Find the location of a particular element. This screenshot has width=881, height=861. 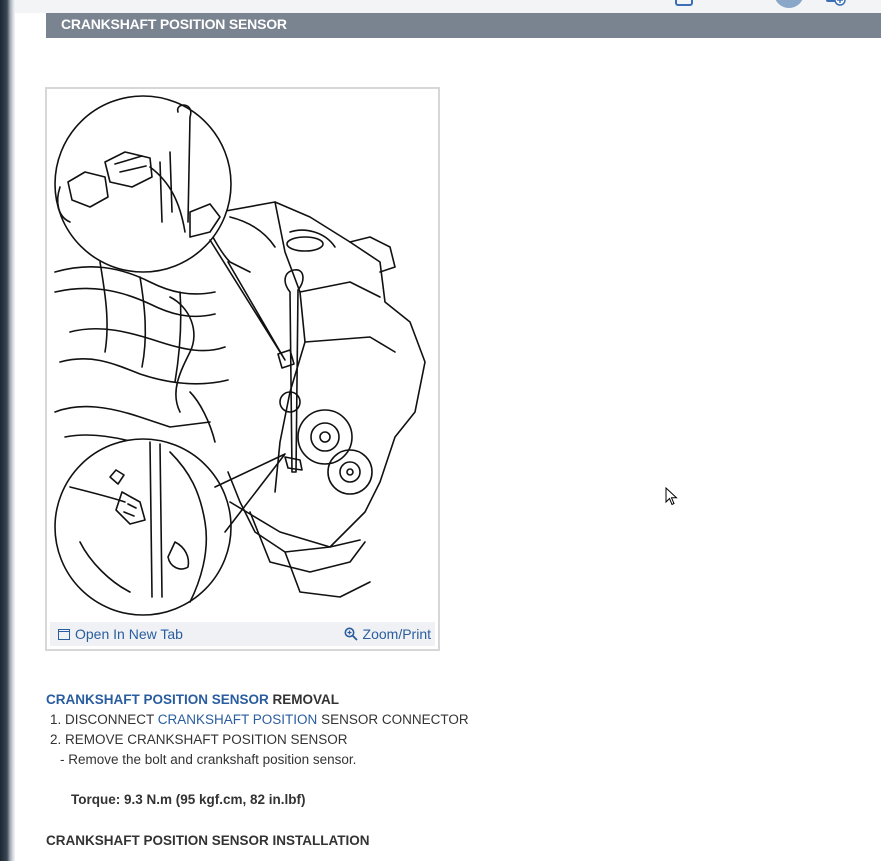

removal-heading-text: REMOVAL is located at coordinates (304, 699).